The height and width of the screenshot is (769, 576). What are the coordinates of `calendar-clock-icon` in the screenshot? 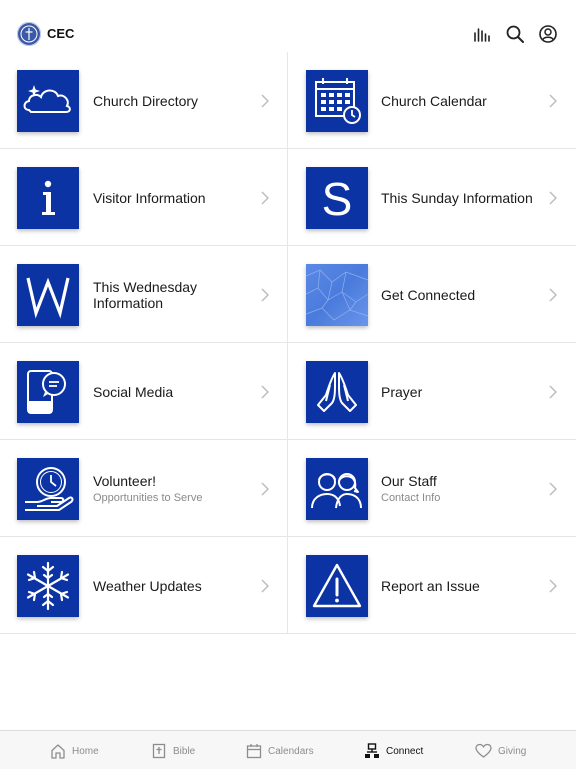 It's located at (337, 101).